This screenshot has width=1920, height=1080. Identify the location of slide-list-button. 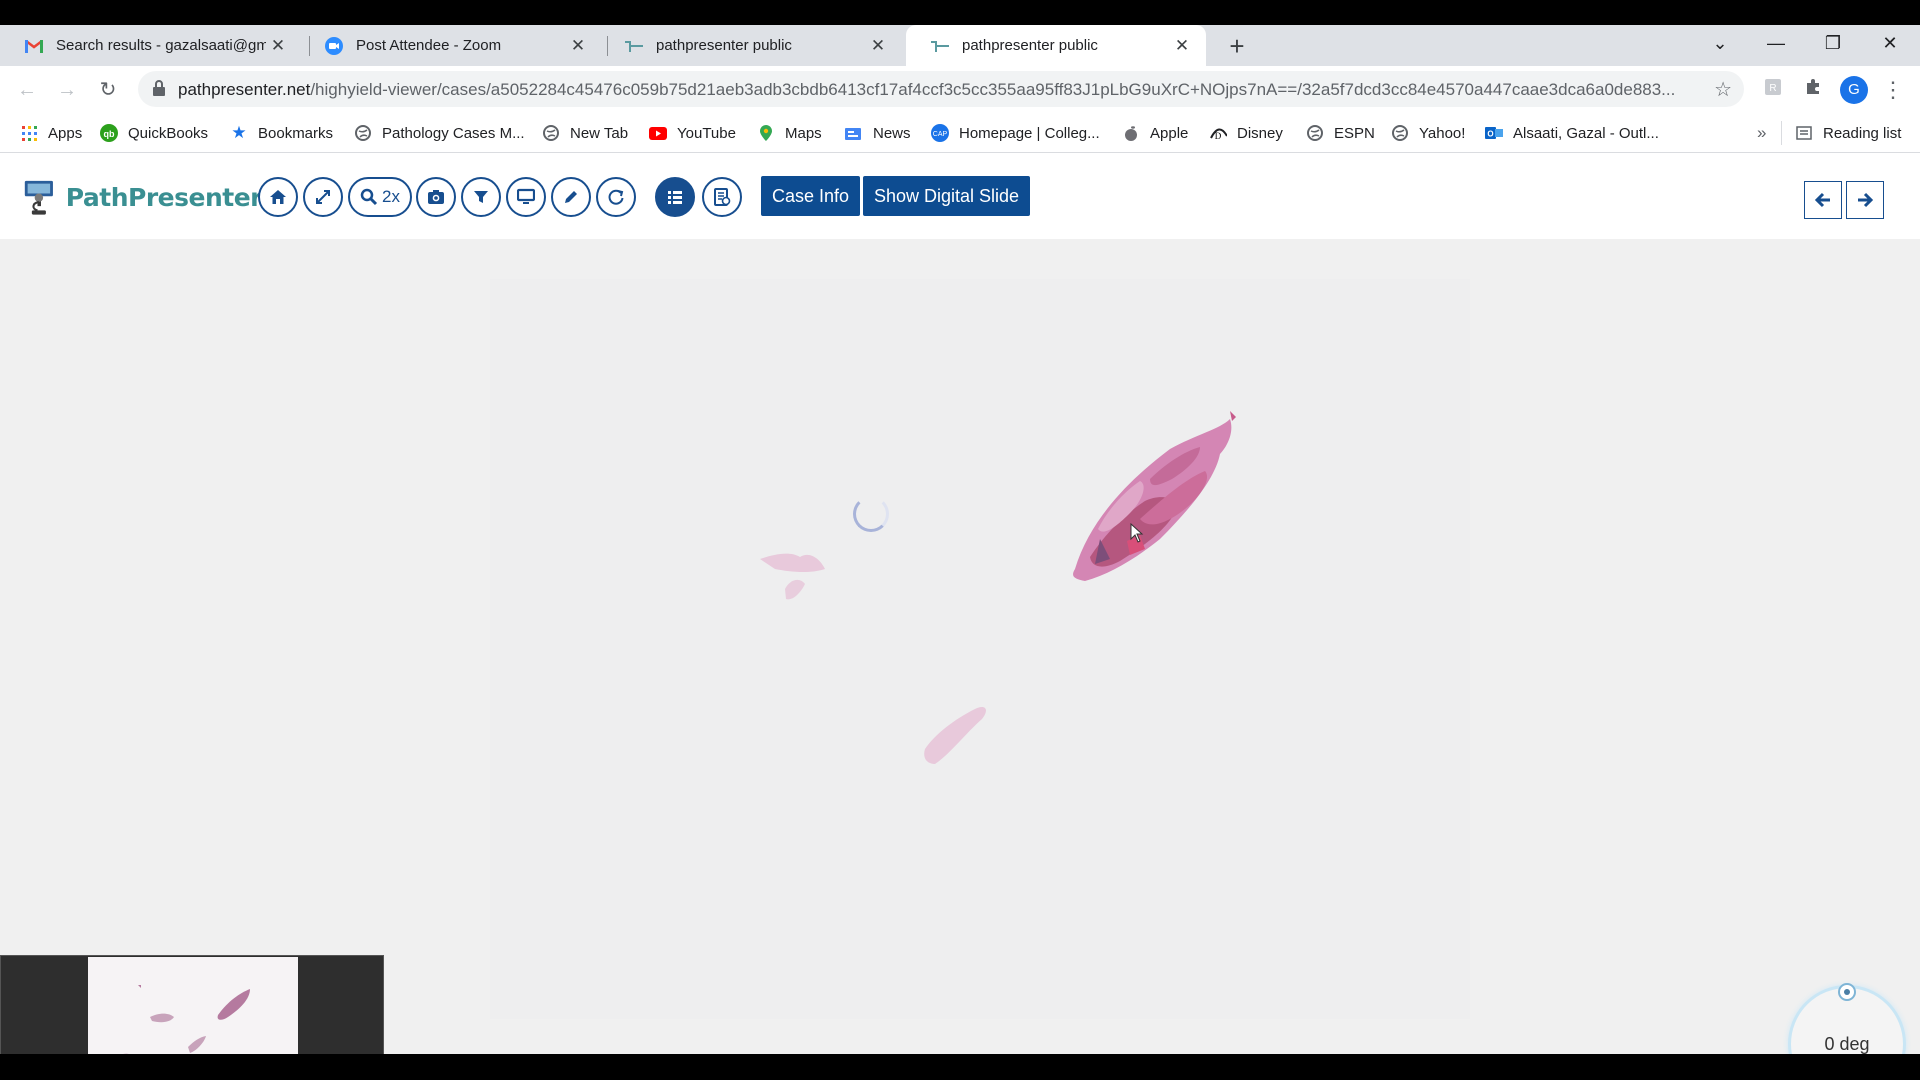
(675, 197).